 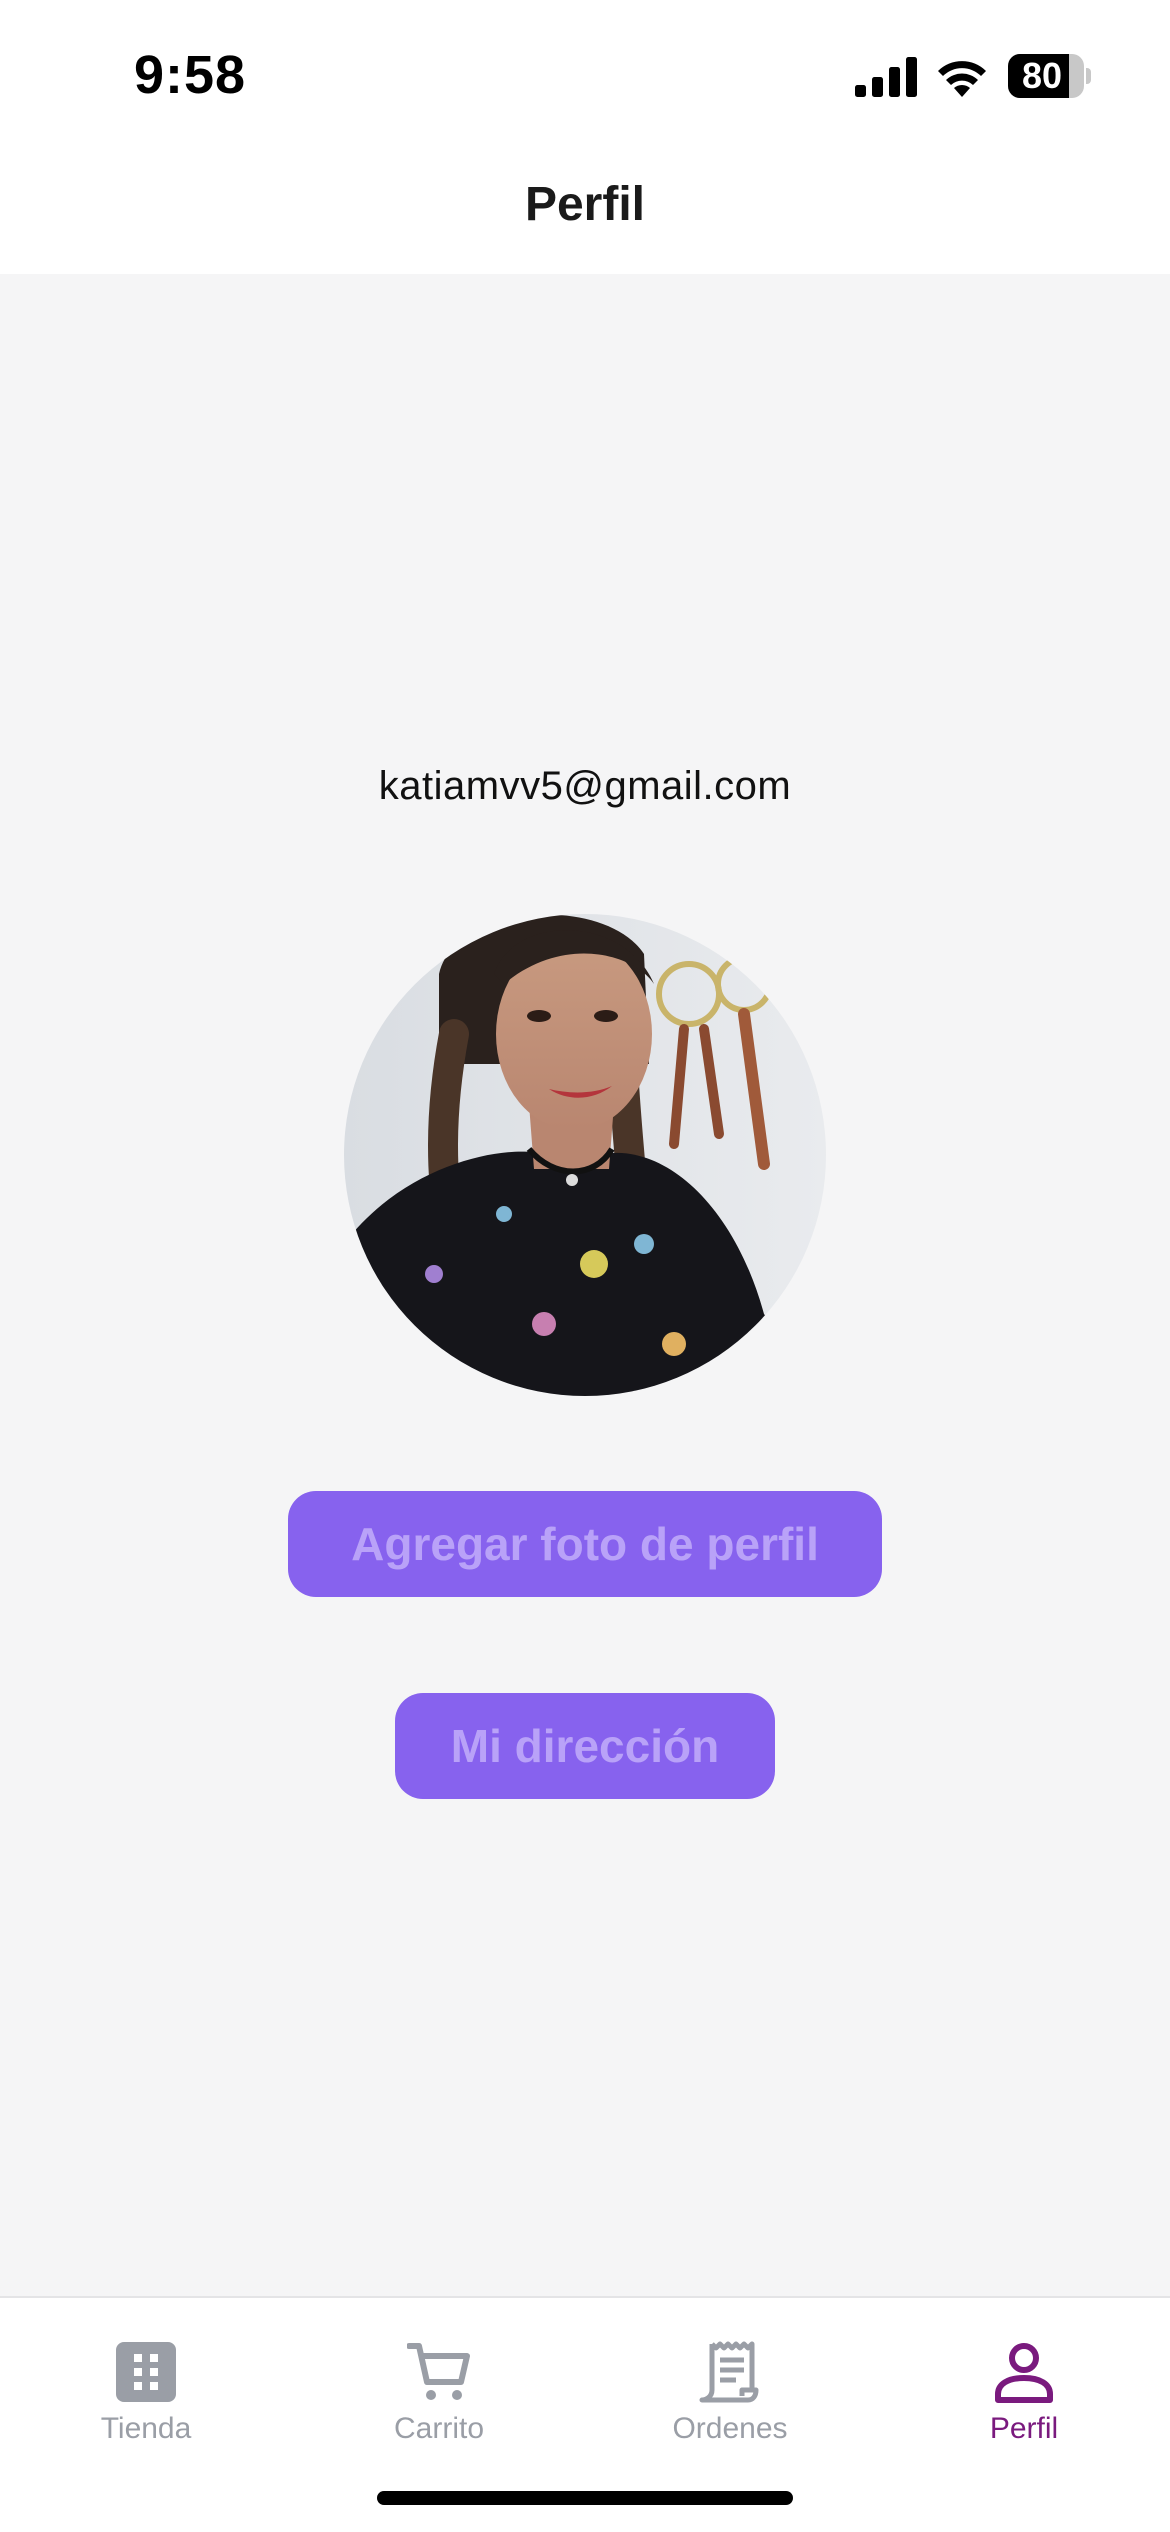 I want to click on tab-label-tienda: Tienda, so click(x=146, y=2428).